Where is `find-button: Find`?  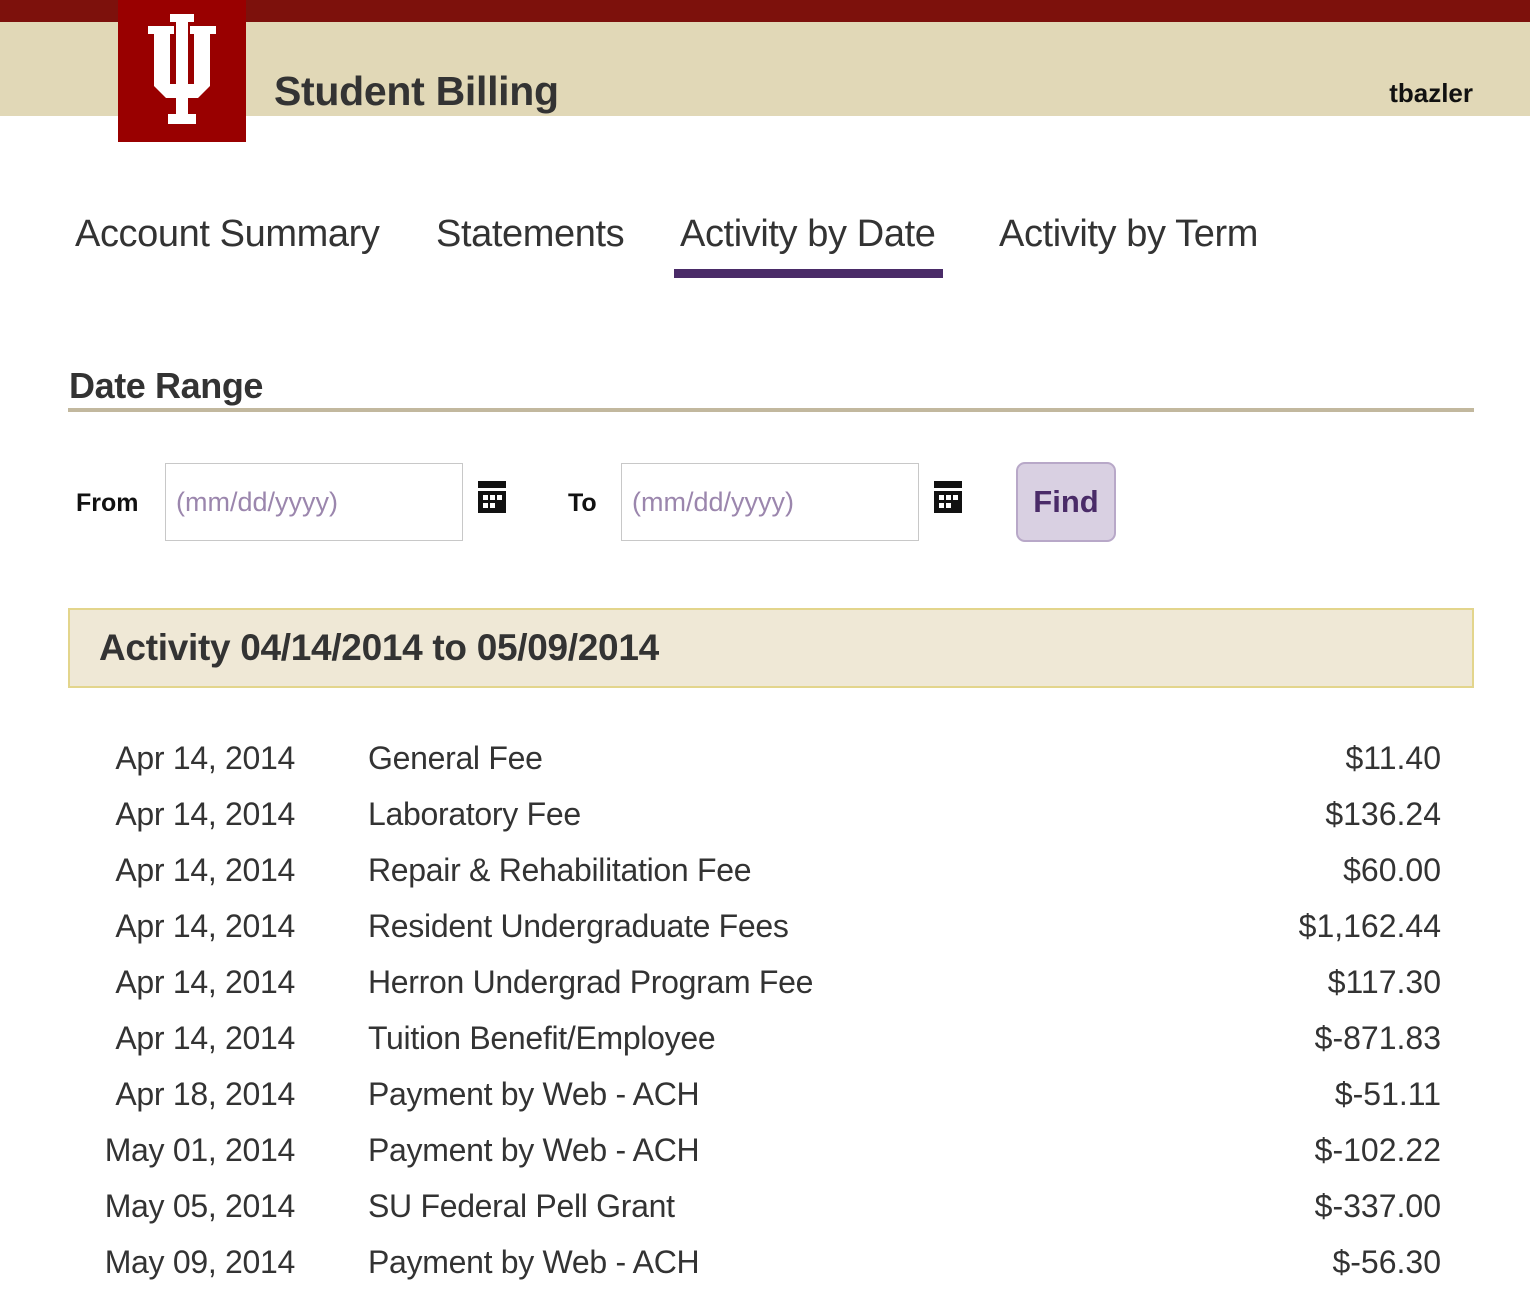 find-button: Find is located at coordinates (1066, 502).